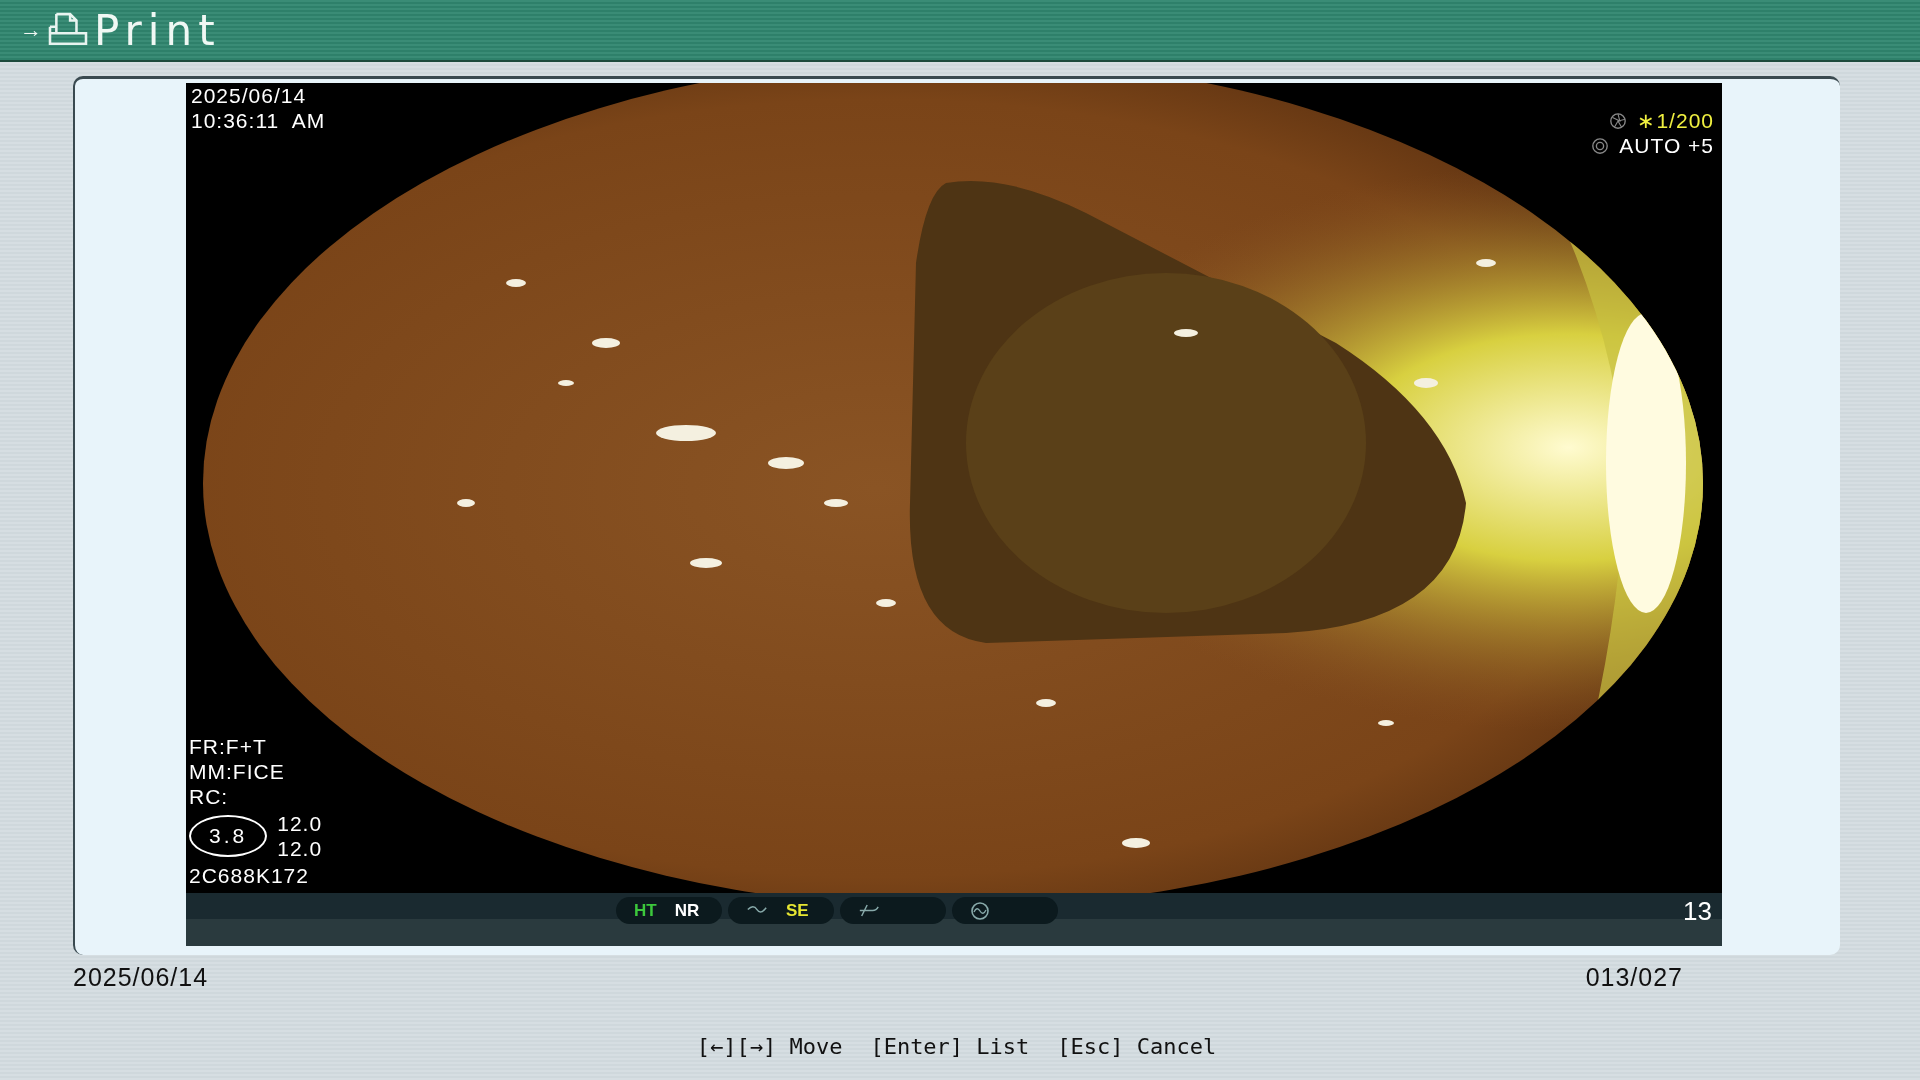 Image resolution: width=1920 pixels, height=1080 pixels. What do you see at coordinates (228, 836) in the screenshot?
I see `gauge-value: 3.8` at bounding box center [228, 836].